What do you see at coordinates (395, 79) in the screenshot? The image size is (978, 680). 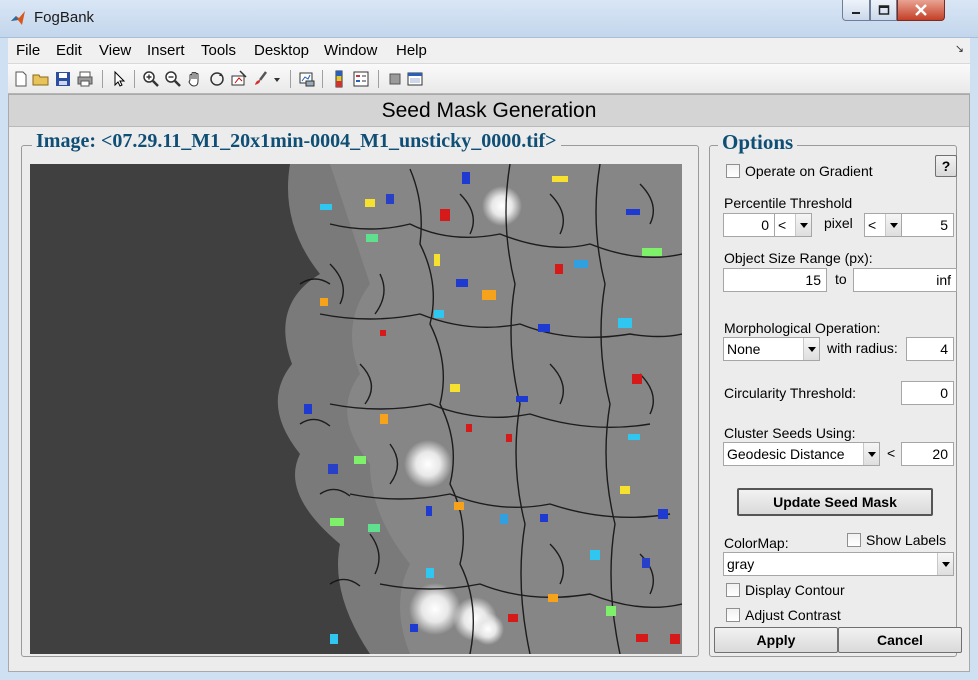 I see `hide-plot-tools-icon` at bounding box center [395, 79].